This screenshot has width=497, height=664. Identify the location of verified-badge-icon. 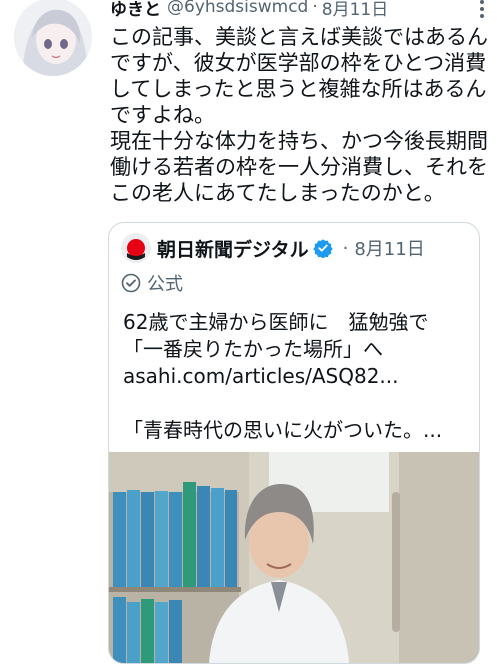
(322, 248).